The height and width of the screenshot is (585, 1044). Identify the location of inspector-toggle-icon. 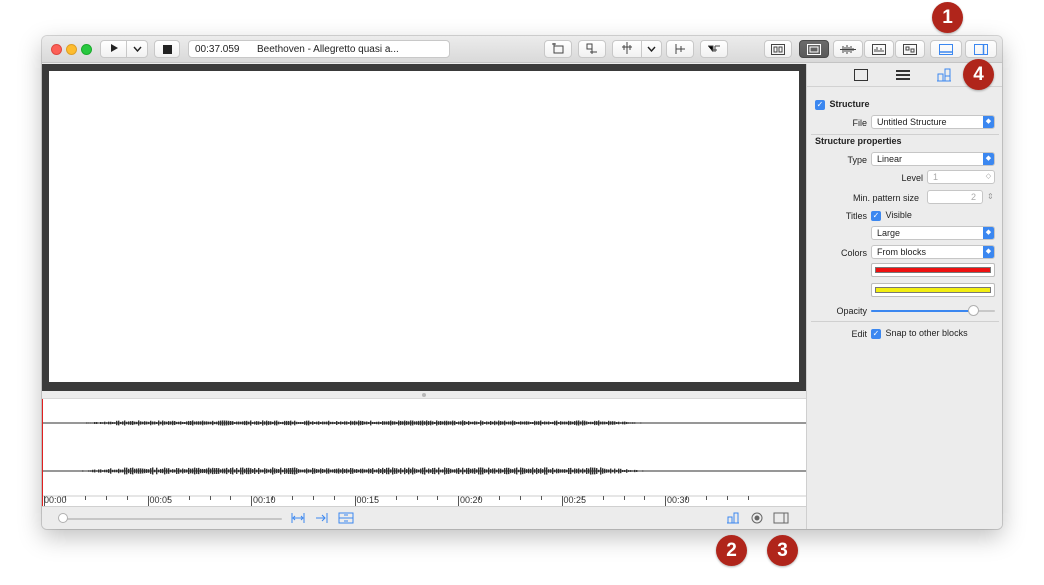
(781, 518).